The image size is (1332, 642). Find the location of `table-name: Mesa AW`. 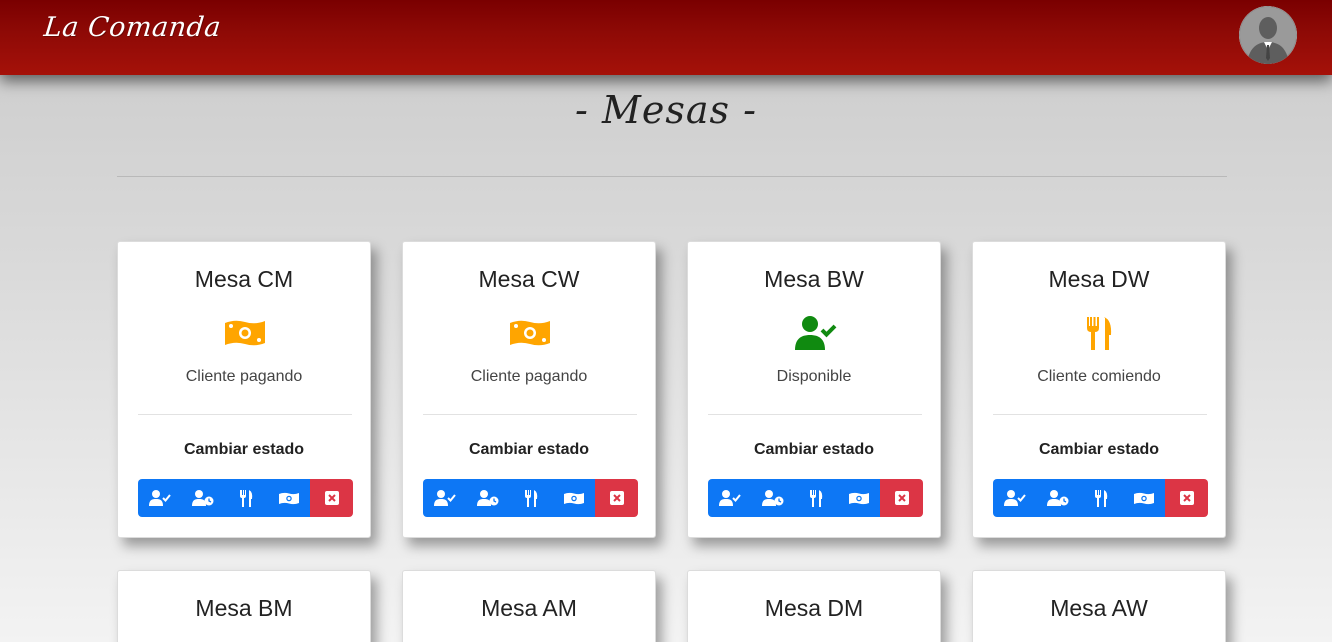

table-name: Mesa AW is located at coordinates (1099, 608).